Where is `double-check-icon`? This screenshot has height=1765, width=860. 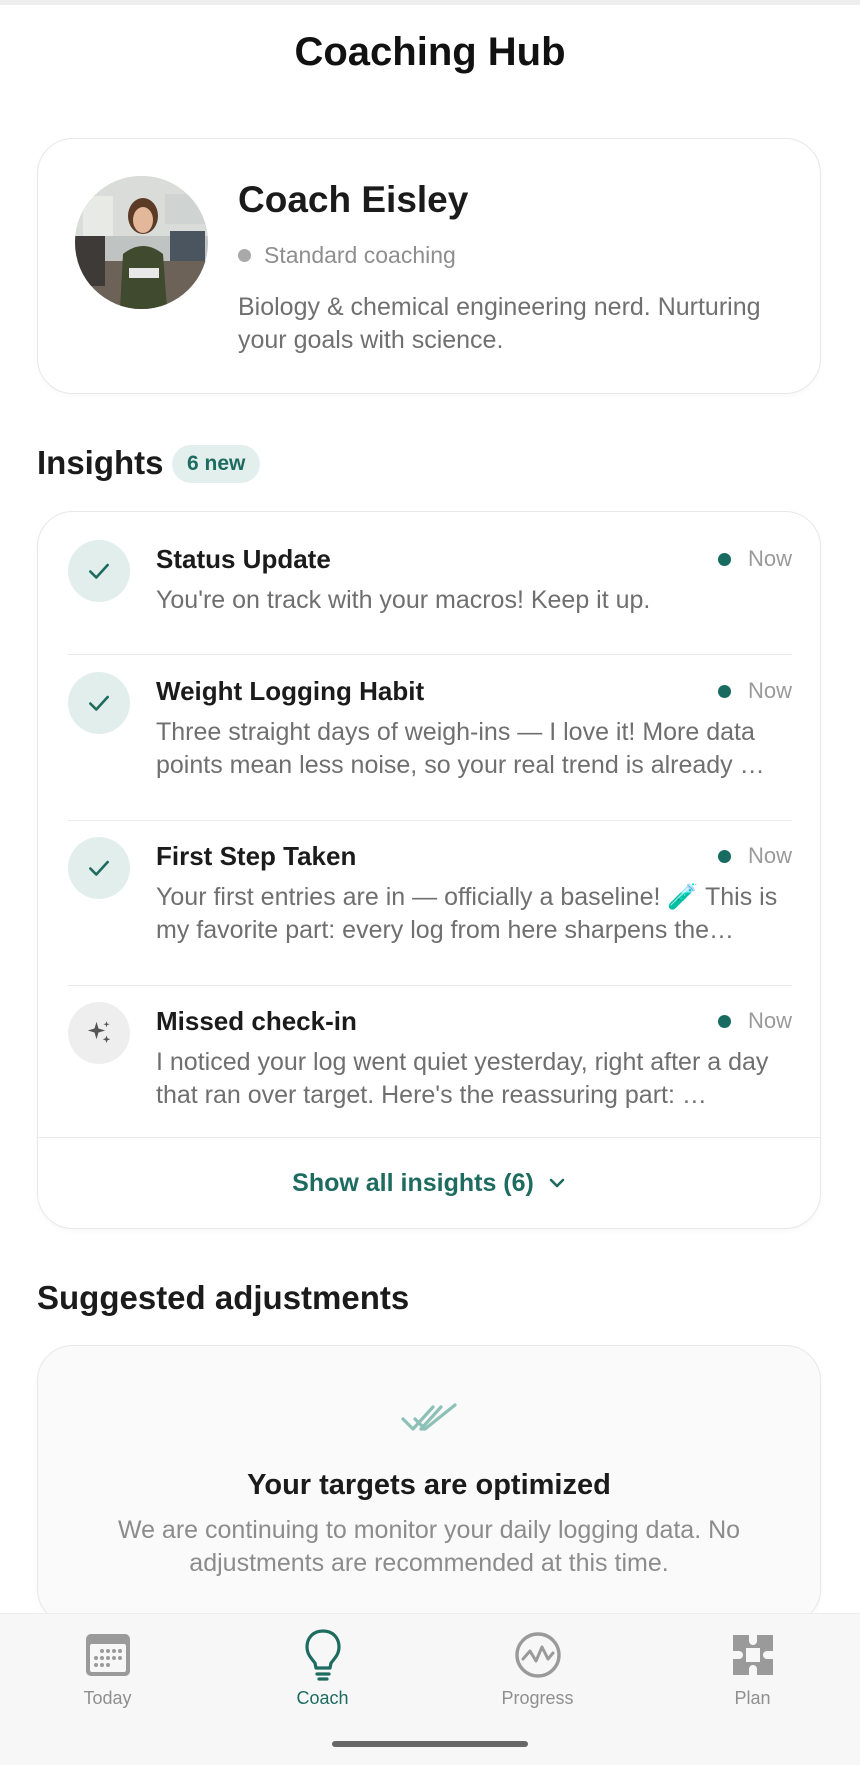
double-check-icon is located at coordinates (429, 1419).